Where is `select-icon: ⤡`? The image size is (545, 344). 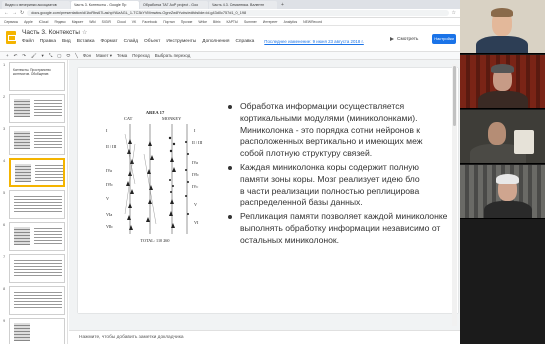 select-icon: ⤡ is located at coordinates (51, 55).